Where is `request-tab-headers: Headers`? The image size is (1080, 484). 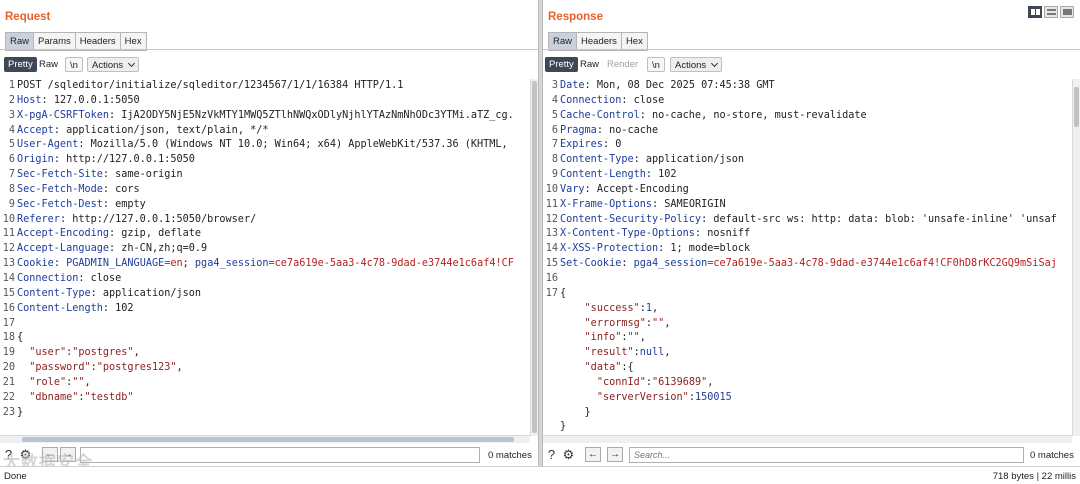 request-tab-headers: Headers is located at coordinates (98, 41).